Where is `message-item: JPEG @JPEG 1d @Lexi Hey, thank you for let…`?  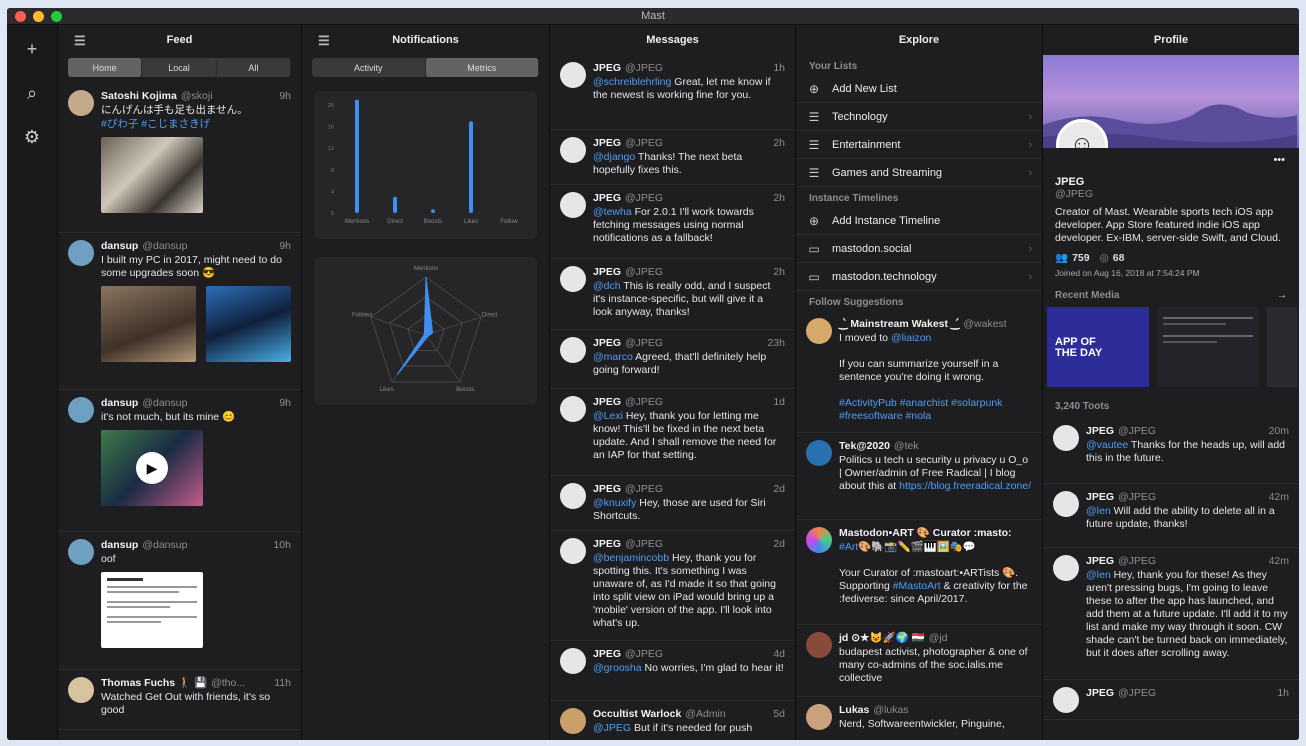 message-item: JPEG @JPEG 1d @Lexi Hey, thank you for let… is located at coordinates (672, 432).